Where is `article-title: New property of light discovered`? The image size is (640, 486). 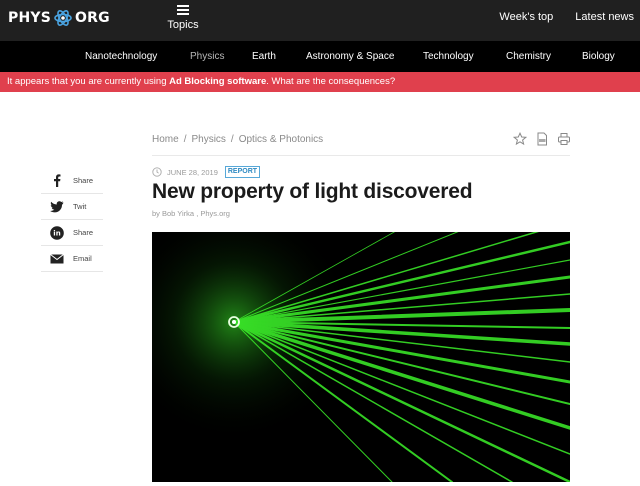 article-title: New property of light discovered is located at coordinates (312, 191).